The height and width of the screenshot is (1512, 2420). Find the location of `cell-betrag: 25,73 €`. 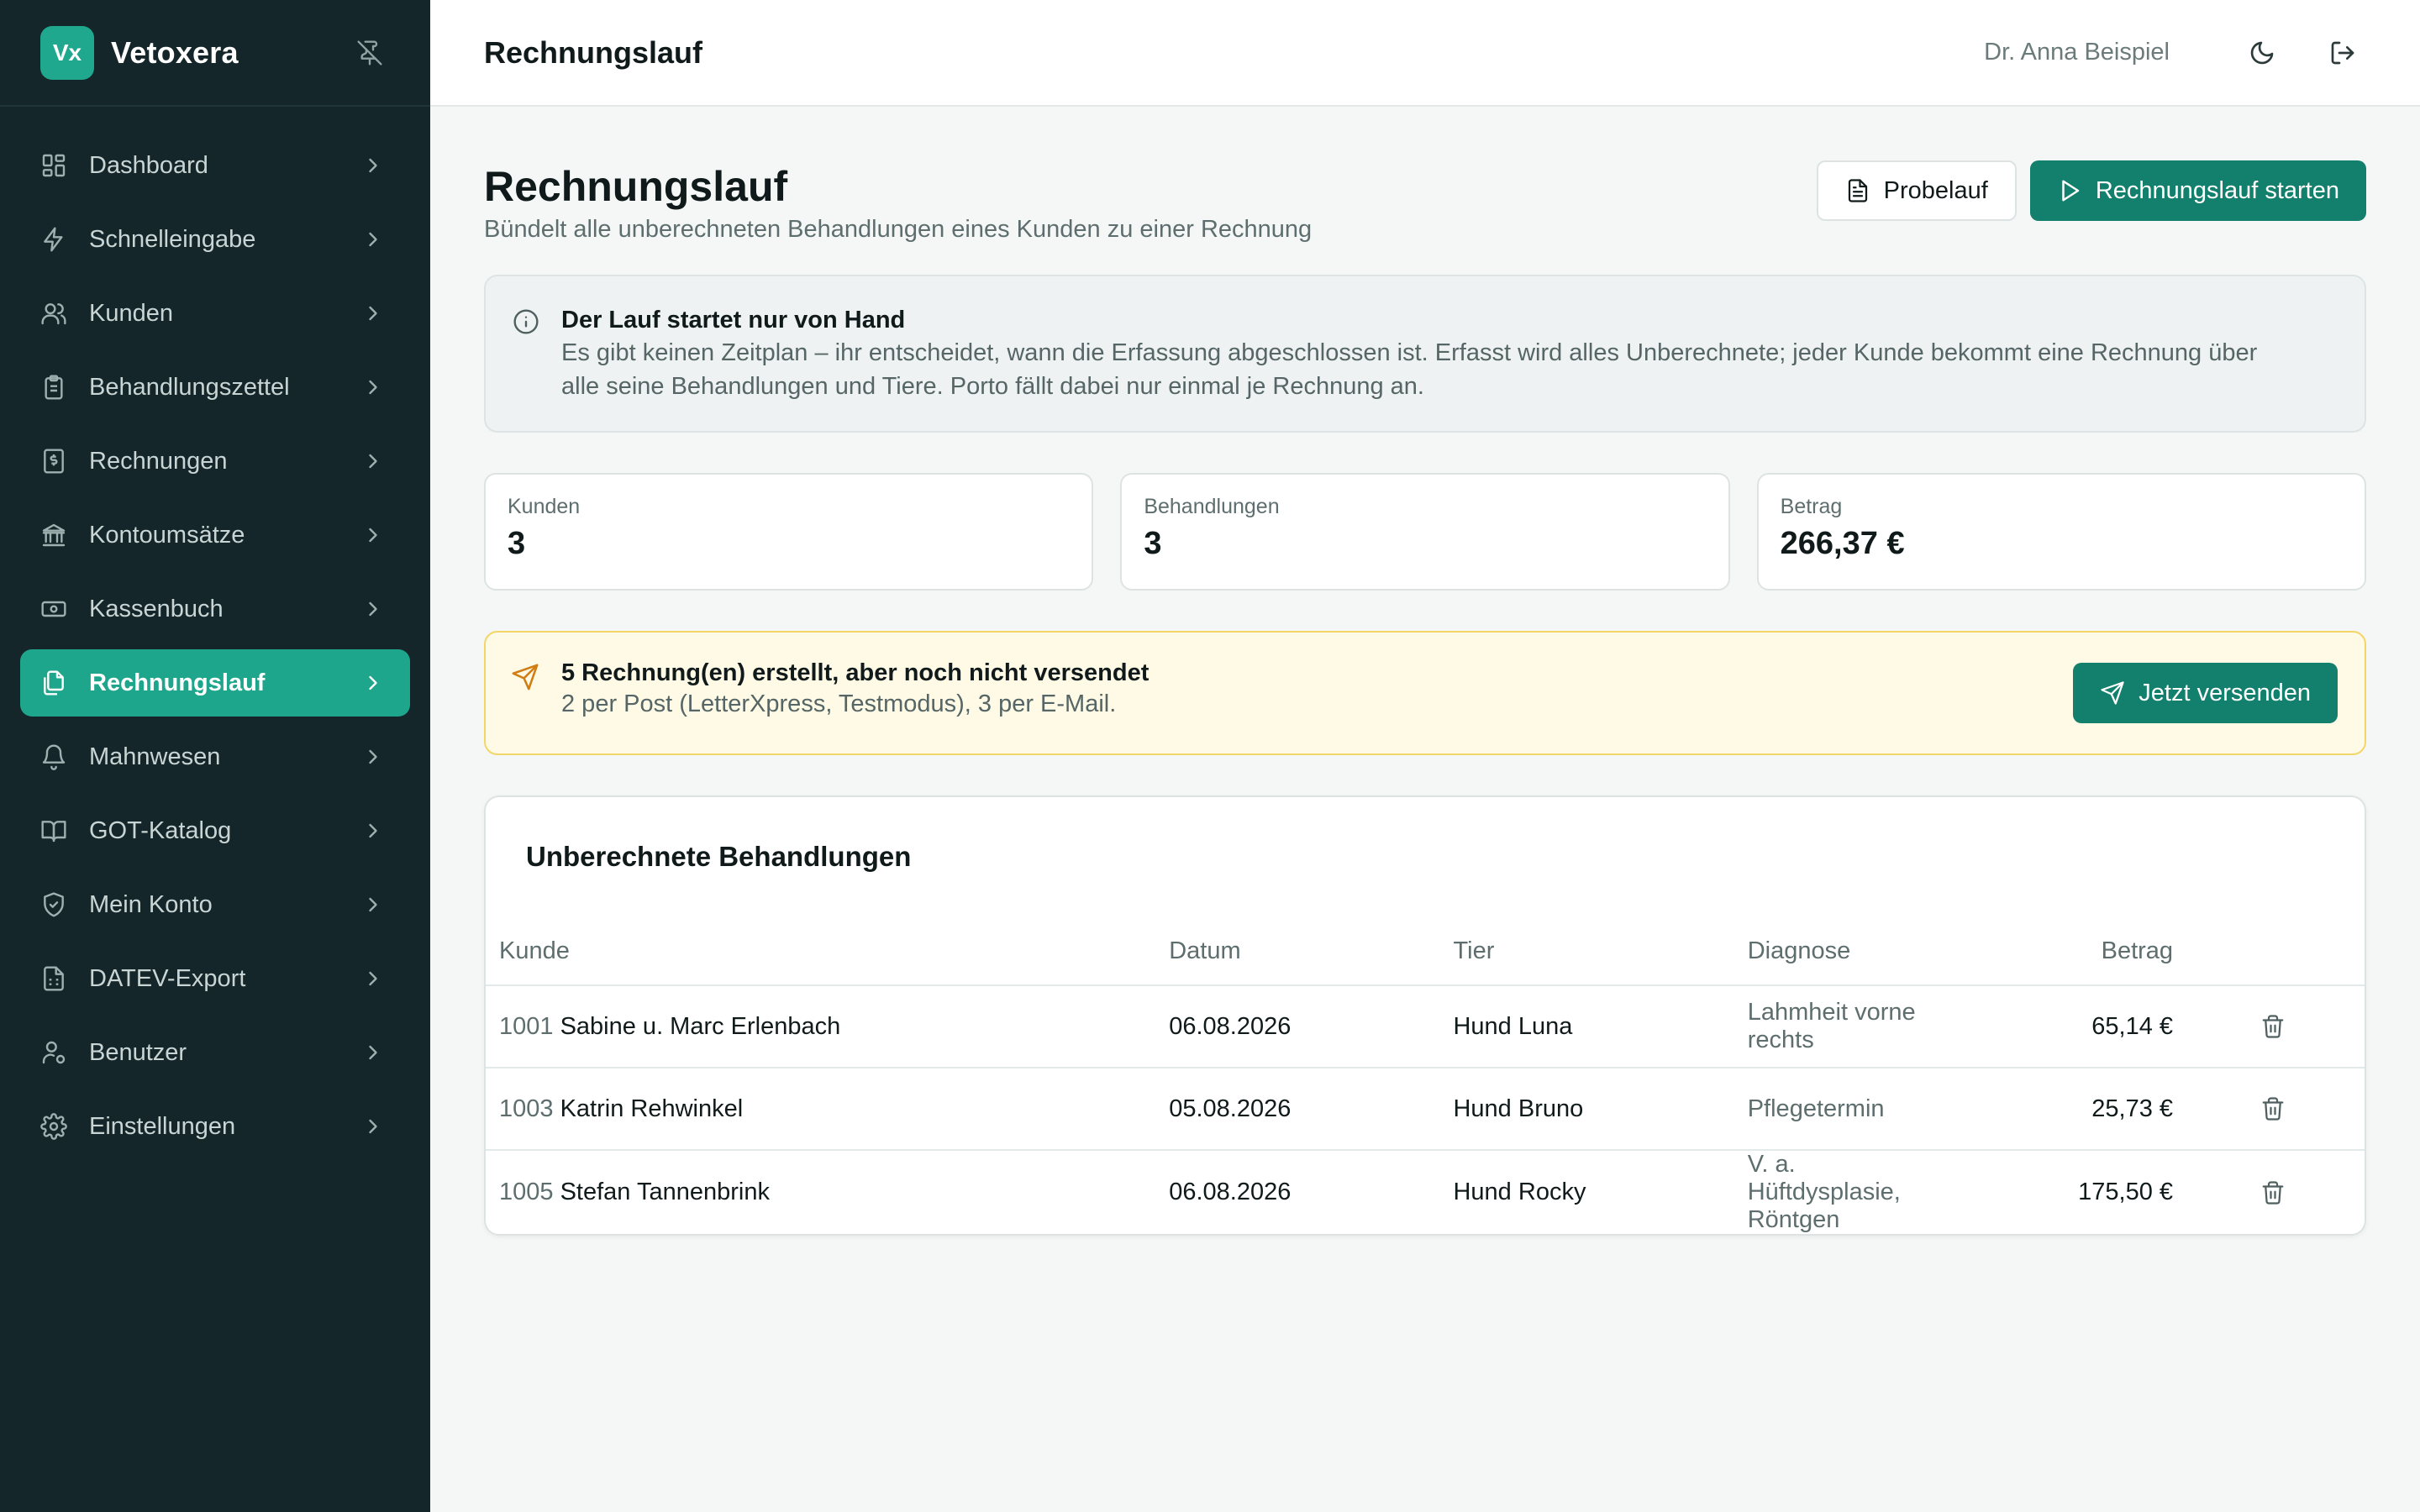

cell-betrag: 25,73 € is located at coordinates (2052, 1109).